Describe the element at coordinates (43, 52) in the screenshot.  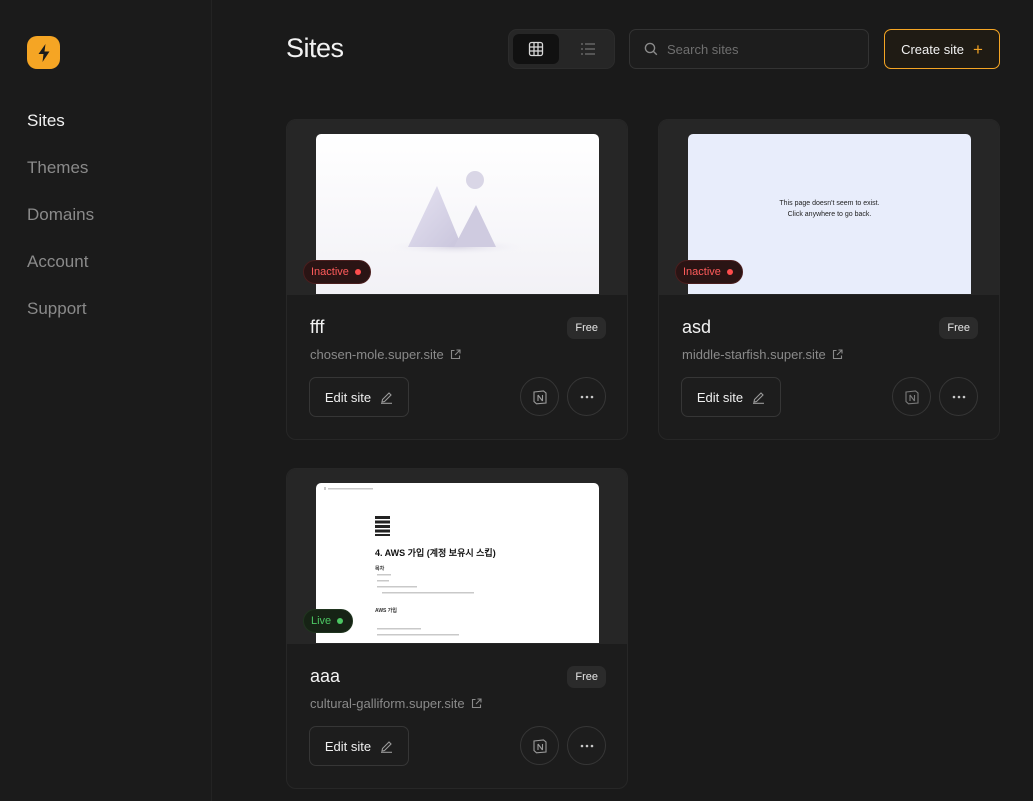
I see `lightning-bolt-icon` at that location.